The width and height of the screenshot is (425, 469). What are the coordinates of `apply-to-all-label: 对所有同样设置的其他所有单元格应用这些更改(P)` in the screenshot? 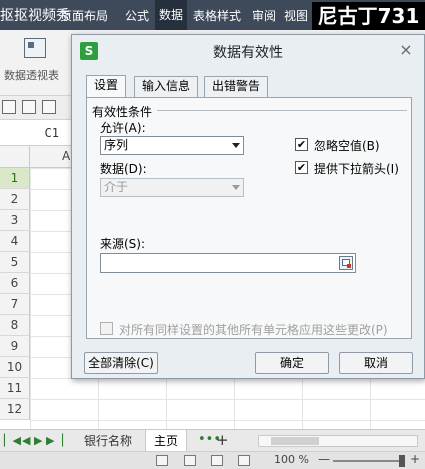 It's located at (253, 330).